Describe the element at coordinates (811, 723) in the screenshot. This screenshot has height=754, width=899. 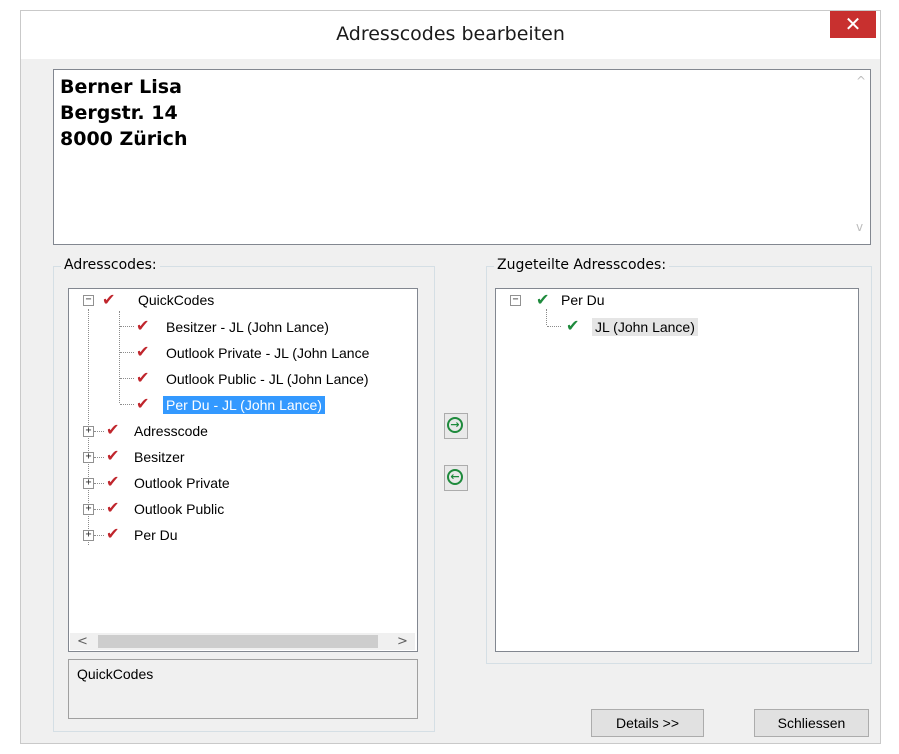
I see `close-button: Schliessen` at that location.